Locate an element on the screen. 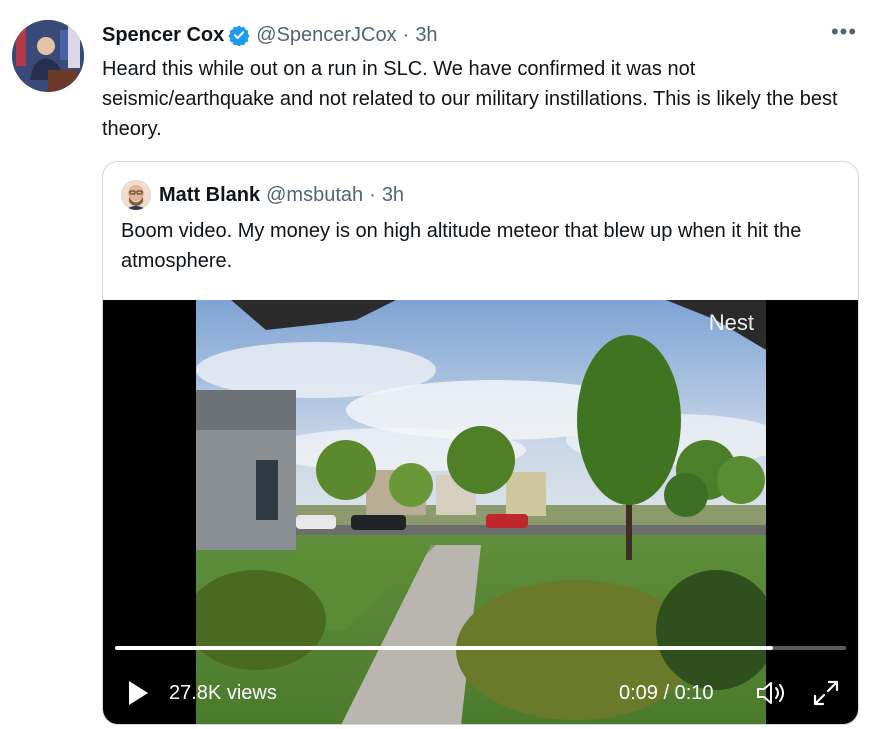 The width and height of the screenshot is (883, 729). video-timecode: 0:09 / 0:10 is located at coordinates (666, 693).